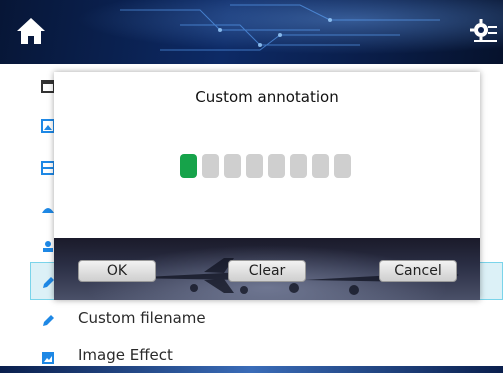 Image resolution: width=503 pixels, height=376 pixels. I want to click on circuit-background, so click(280, 27).